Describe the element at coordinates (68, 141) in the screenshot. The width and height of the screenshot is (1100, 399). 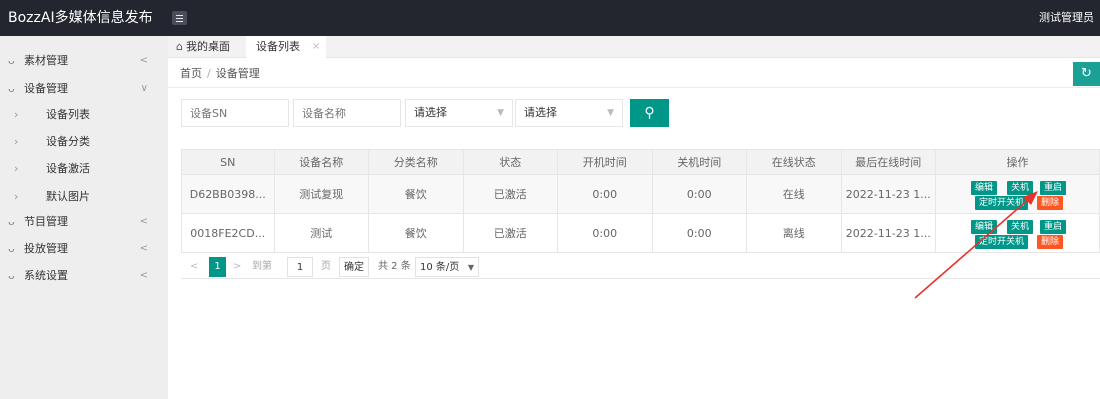
I see `sidebar-item-label: 设备分类` at that location.